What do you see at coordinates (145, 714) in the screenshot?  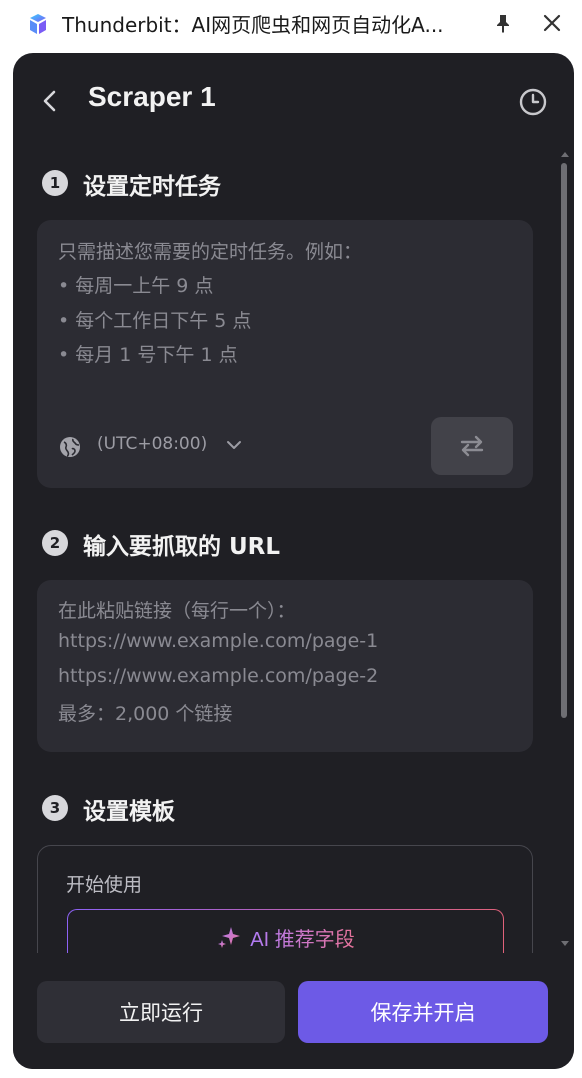 I see `url-placeholder-line: 最多：2,000 个链接` at bounding box center [145, 714].